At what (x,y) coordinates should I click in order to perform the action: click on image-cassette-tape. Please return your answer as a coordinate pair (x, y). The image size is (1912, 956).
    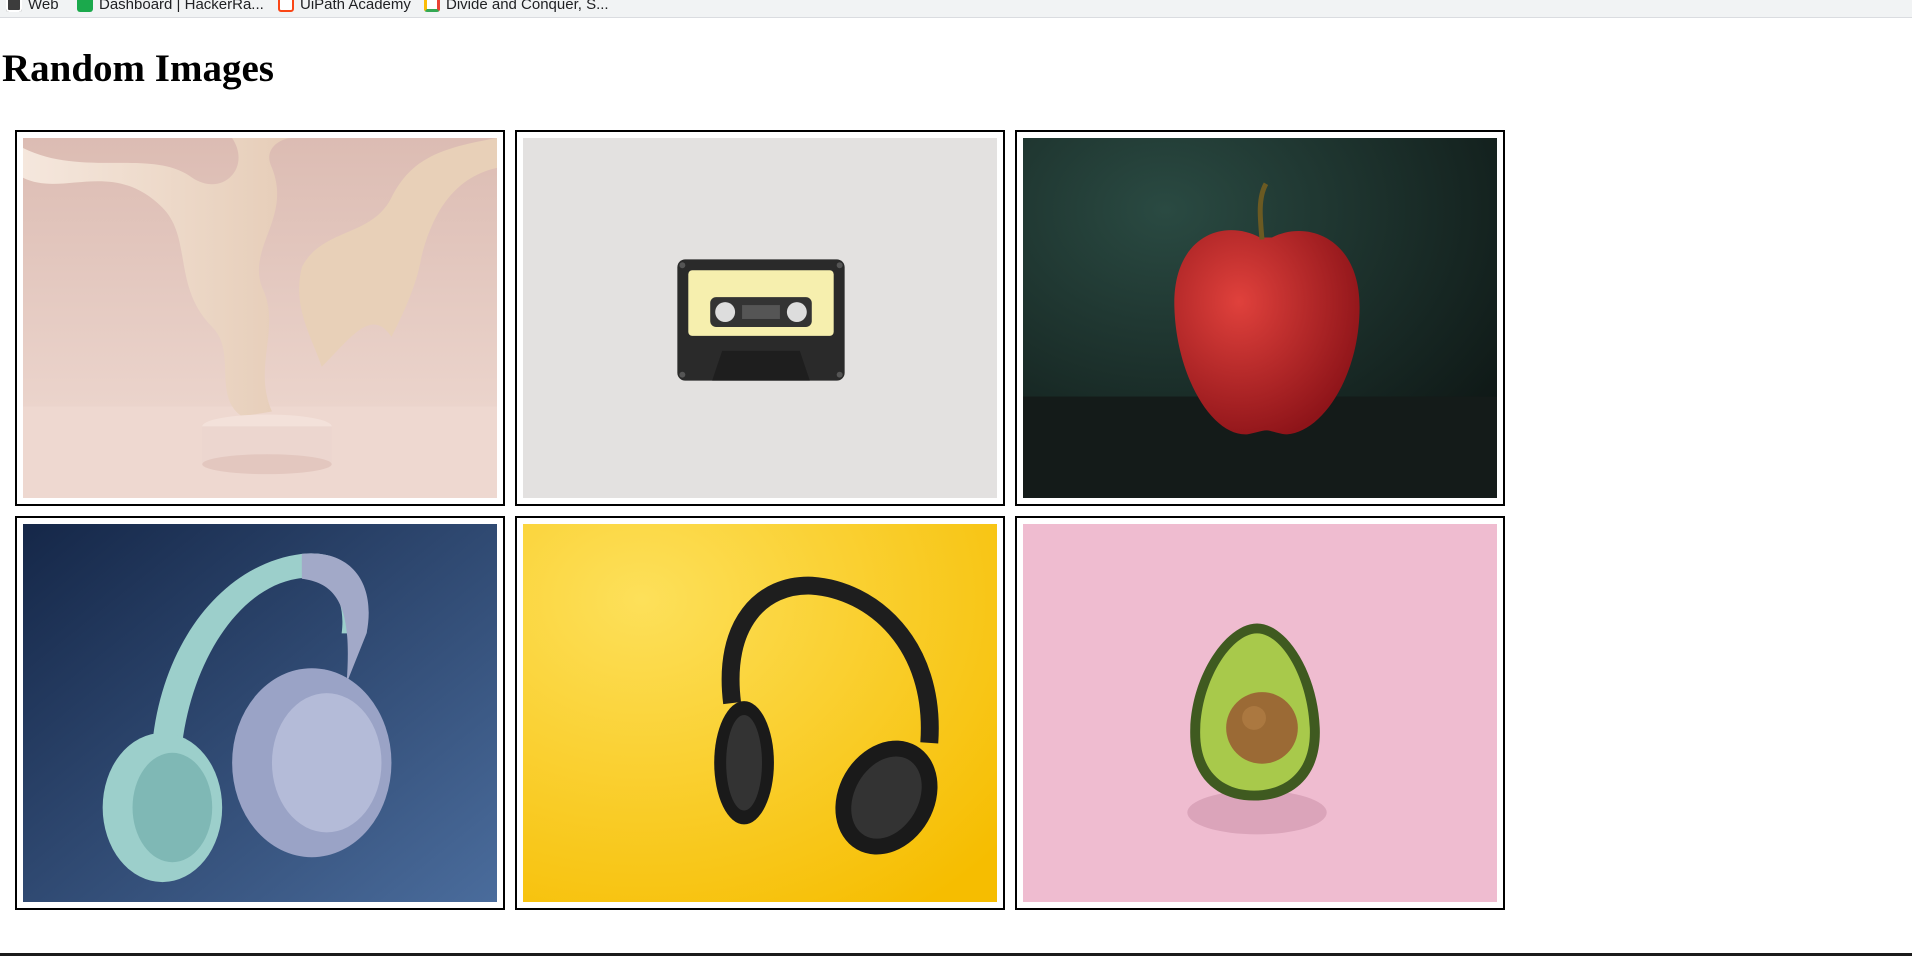
    Looking at the image, I should click on (760, 318).